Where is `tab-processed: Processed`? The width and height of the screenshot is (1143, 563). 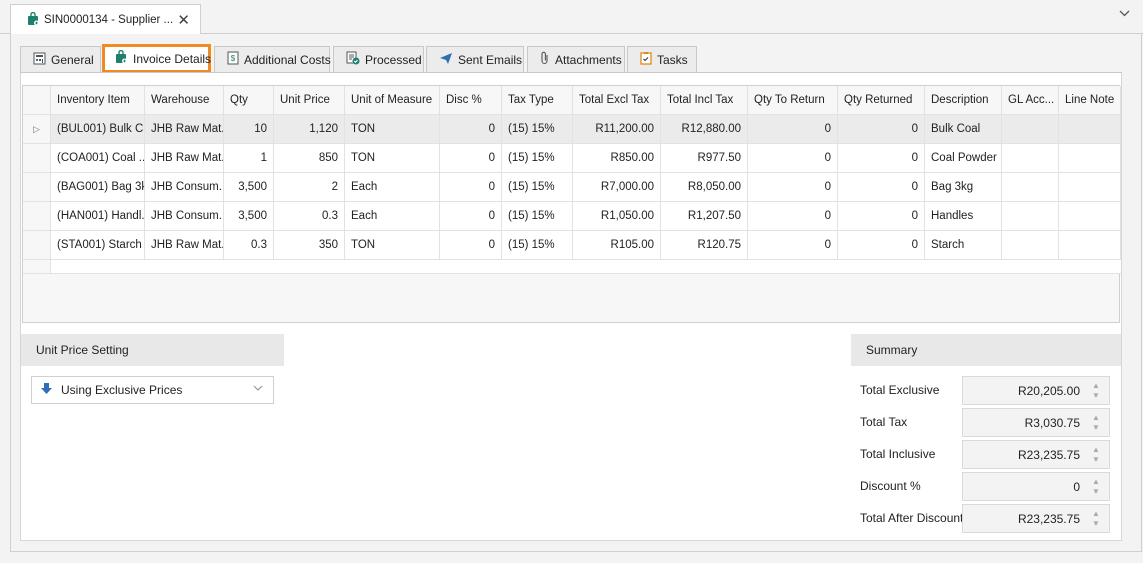 tab-processed: Processed is located at coordinates (378, 59).